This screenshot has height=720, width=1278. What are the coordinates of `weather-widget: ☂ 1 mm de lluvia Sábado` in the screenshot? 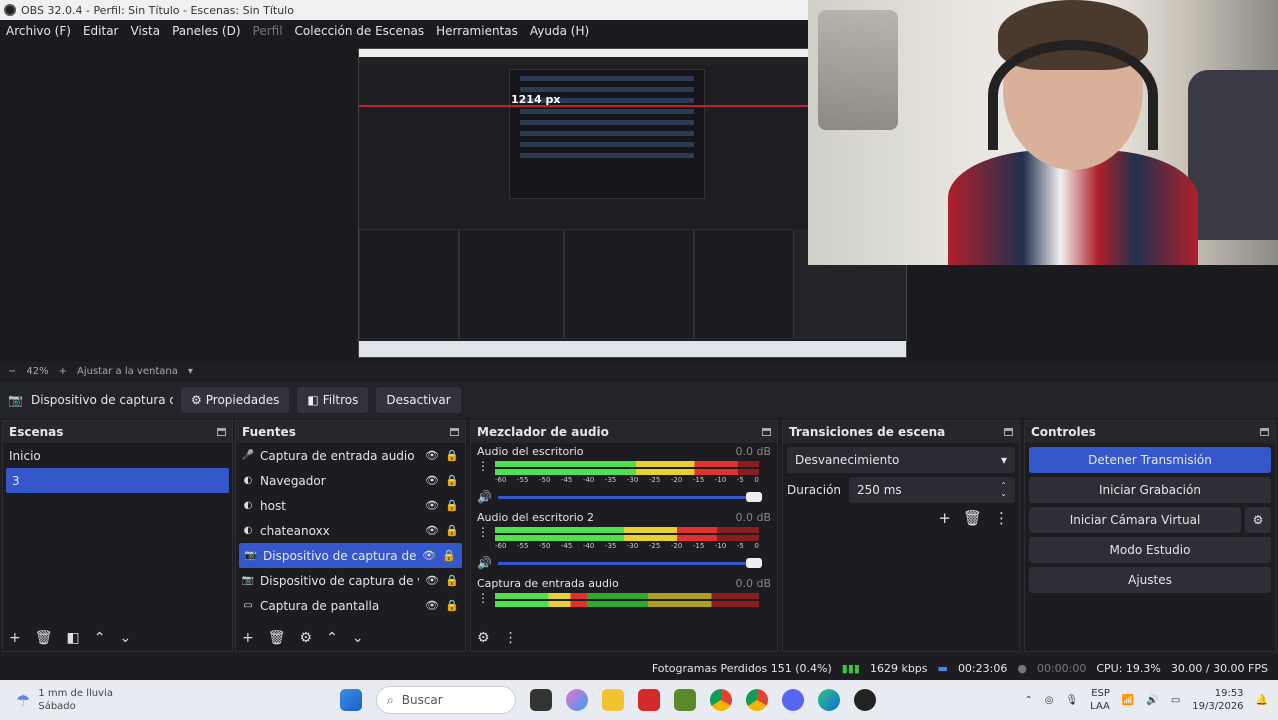 It's located at (170, 700).